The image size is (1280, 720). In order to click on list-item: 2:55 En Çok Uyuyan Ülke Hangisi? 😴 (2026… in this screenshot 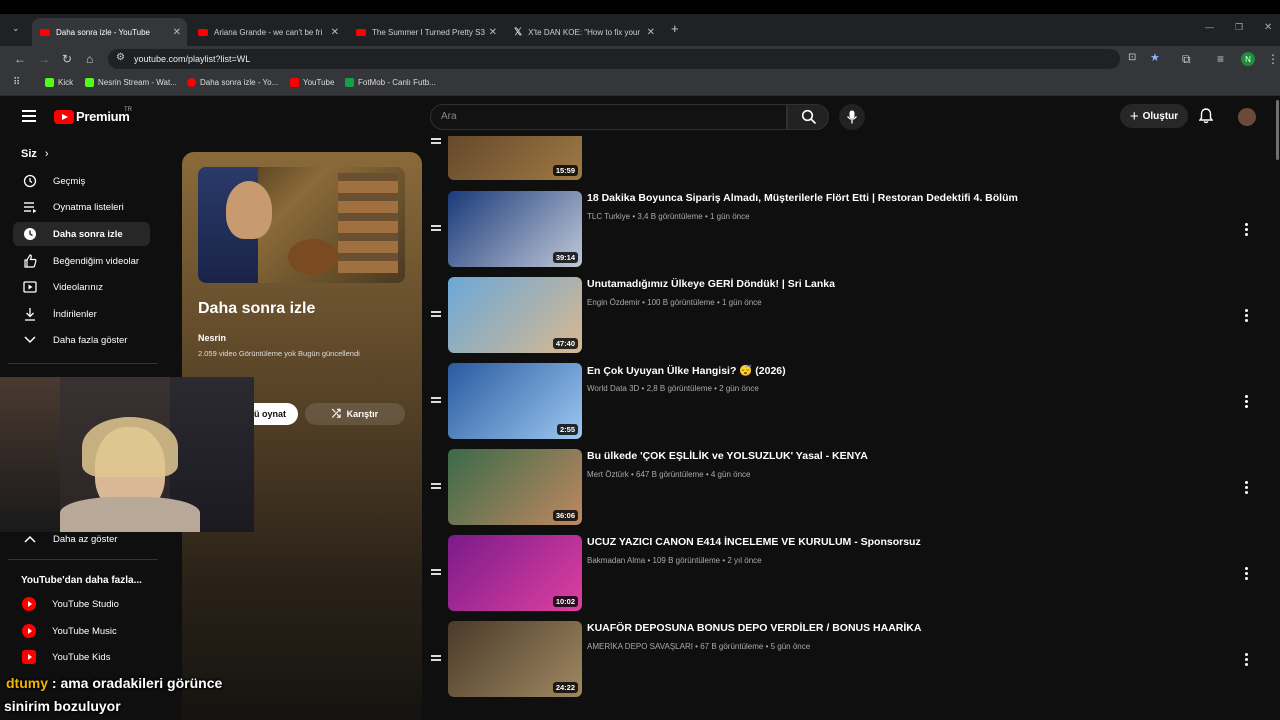, I will do `click(845, 402)`.